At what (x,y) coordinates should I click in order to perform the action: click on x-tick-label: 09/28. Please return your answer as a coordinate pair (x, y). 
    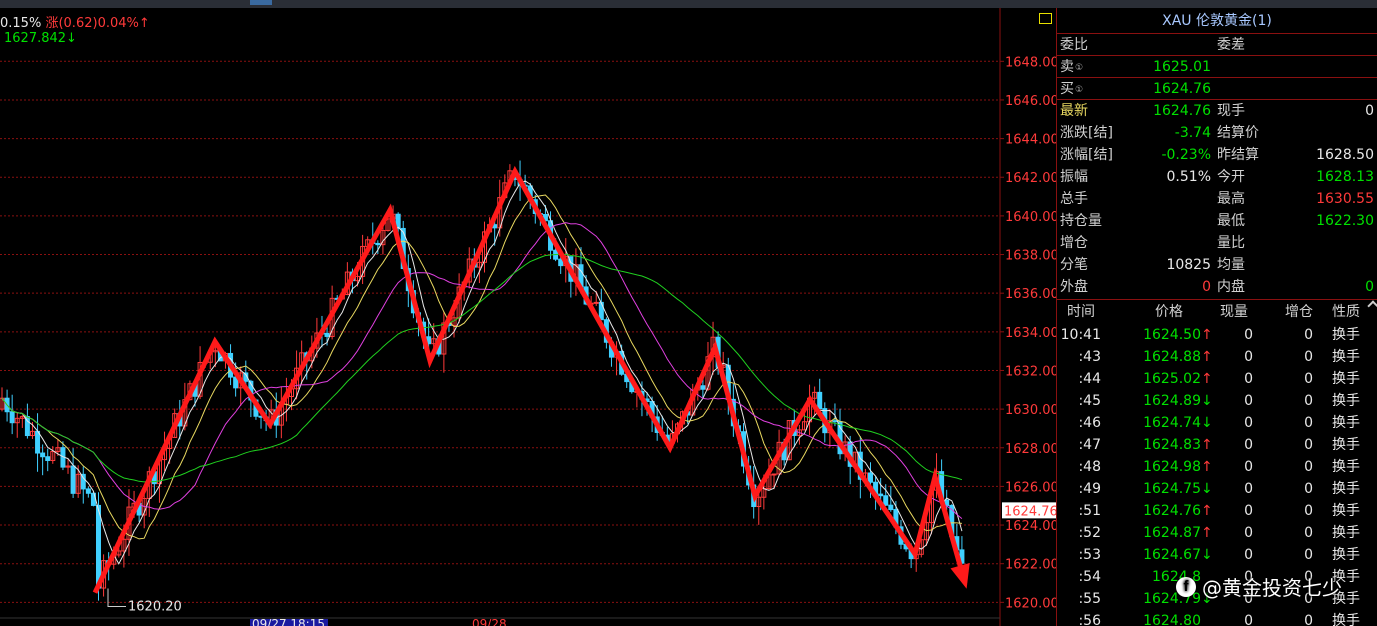
    Looking at the image, I should click on (489, 621).